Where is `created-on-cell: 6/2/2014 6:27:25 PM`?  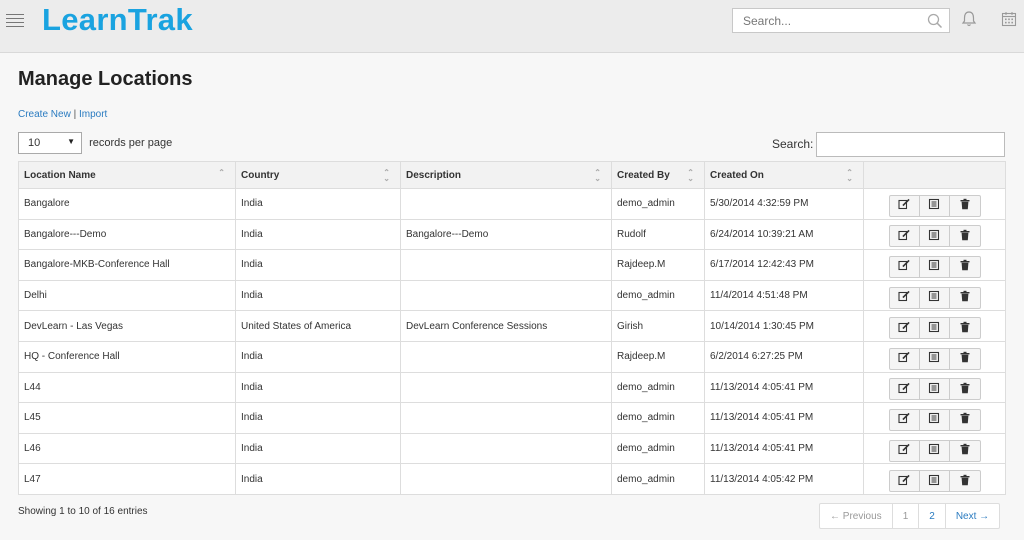
created-on-cell: 6/2/2014 6:27:25 PM is located at coordinates (784, 356).